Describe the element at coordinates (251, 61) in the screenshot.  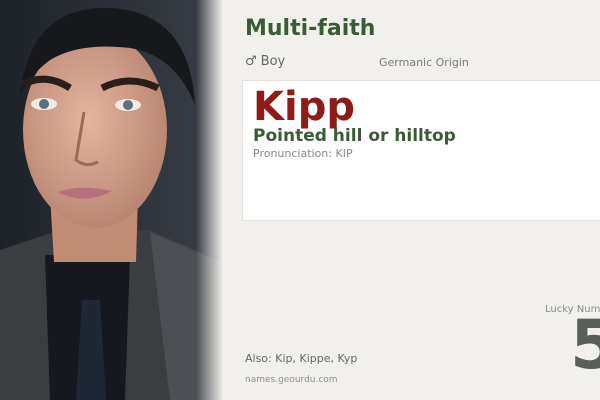
I see `male-icon: ♂` at that location.